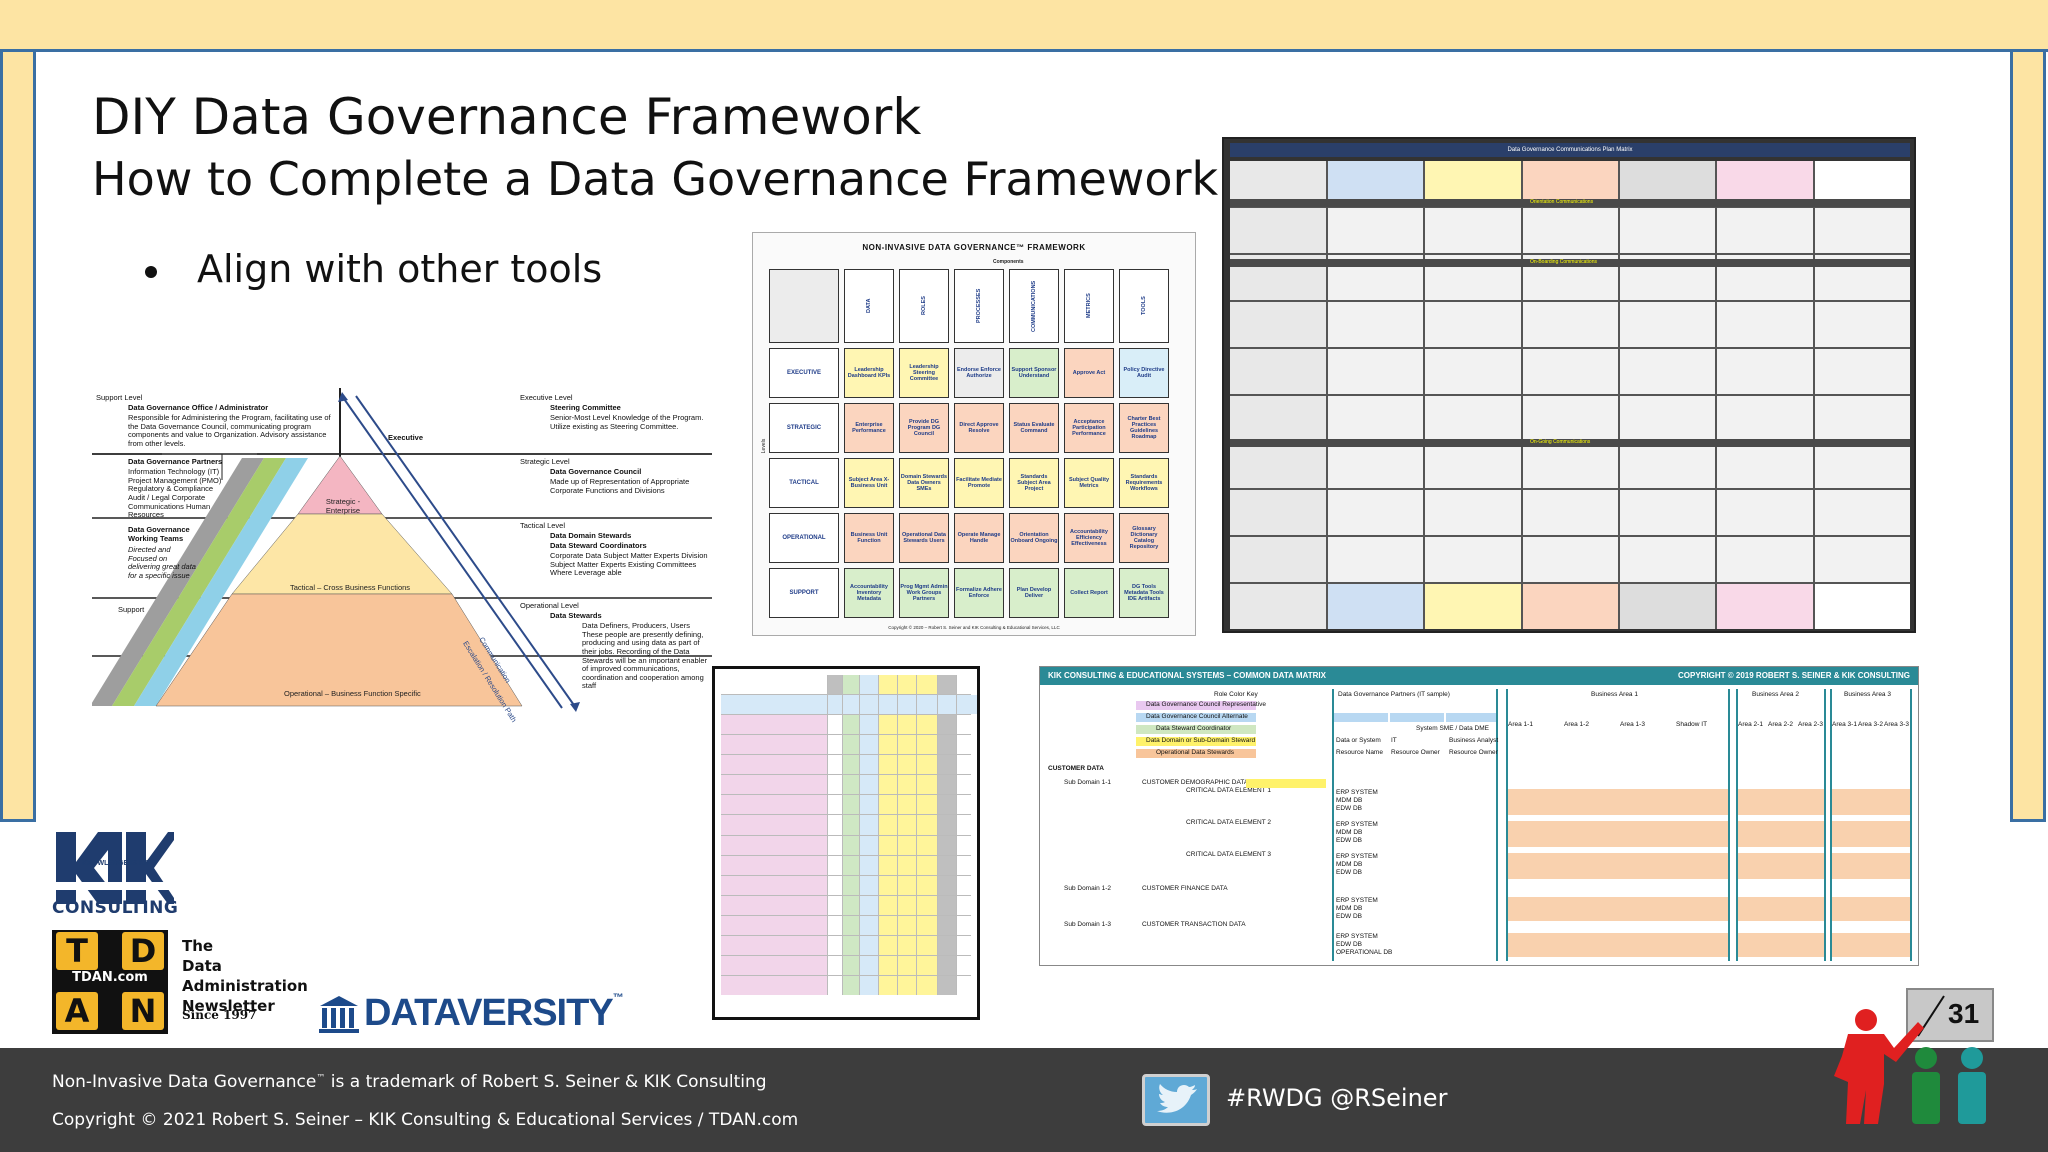 The height and width of the screenshot is (1152, 2048). Describe the element at coordinates (545, 461) in the screenshot. I see `strategic-level-label: Strategic Level` at that location.